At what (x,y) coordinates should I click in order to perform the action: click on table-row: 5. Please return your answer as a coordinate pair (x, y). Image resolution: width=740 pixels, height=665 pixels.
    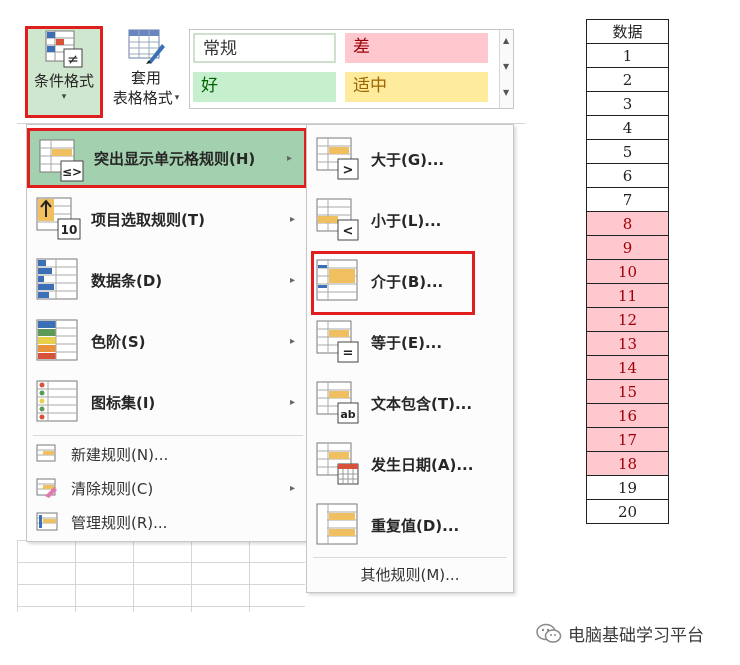
    Looking at the image, I should click on (627, 151).